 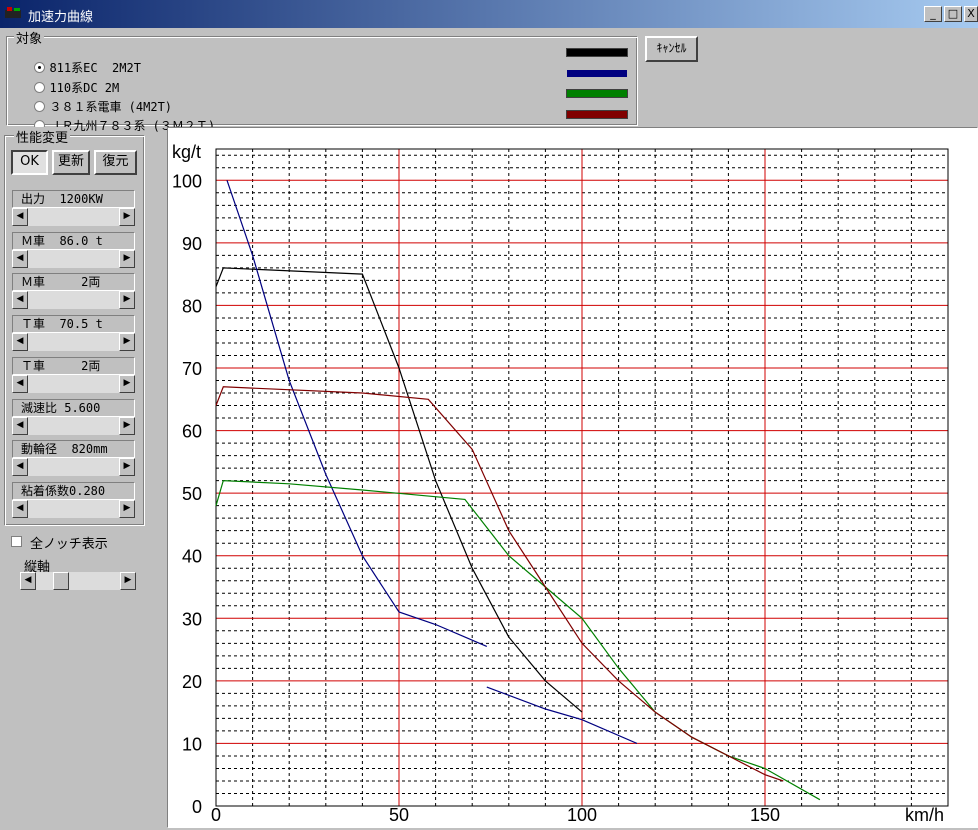 What do you see at coordinates (96, 99) in the screenshot?
I see `target-option-381: ３８１系電車 (4M2T)` at bounding box center [96, 99].